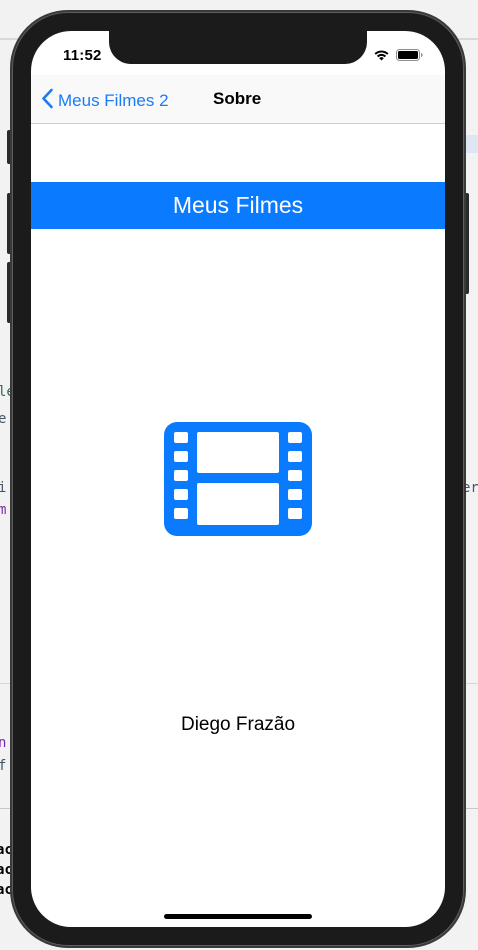 The width and height of the screenshot is (478, 950). I want to click on wifi-icon, so click(381, 57).